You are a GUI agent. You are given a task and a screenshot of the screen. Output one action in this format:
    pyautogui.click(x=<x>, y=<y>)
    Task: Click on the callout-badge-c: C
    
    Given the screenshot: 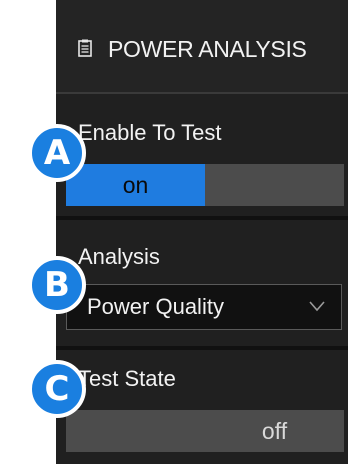 What is the action you would take?
    pyautogui.click(x=57, y=389)
    